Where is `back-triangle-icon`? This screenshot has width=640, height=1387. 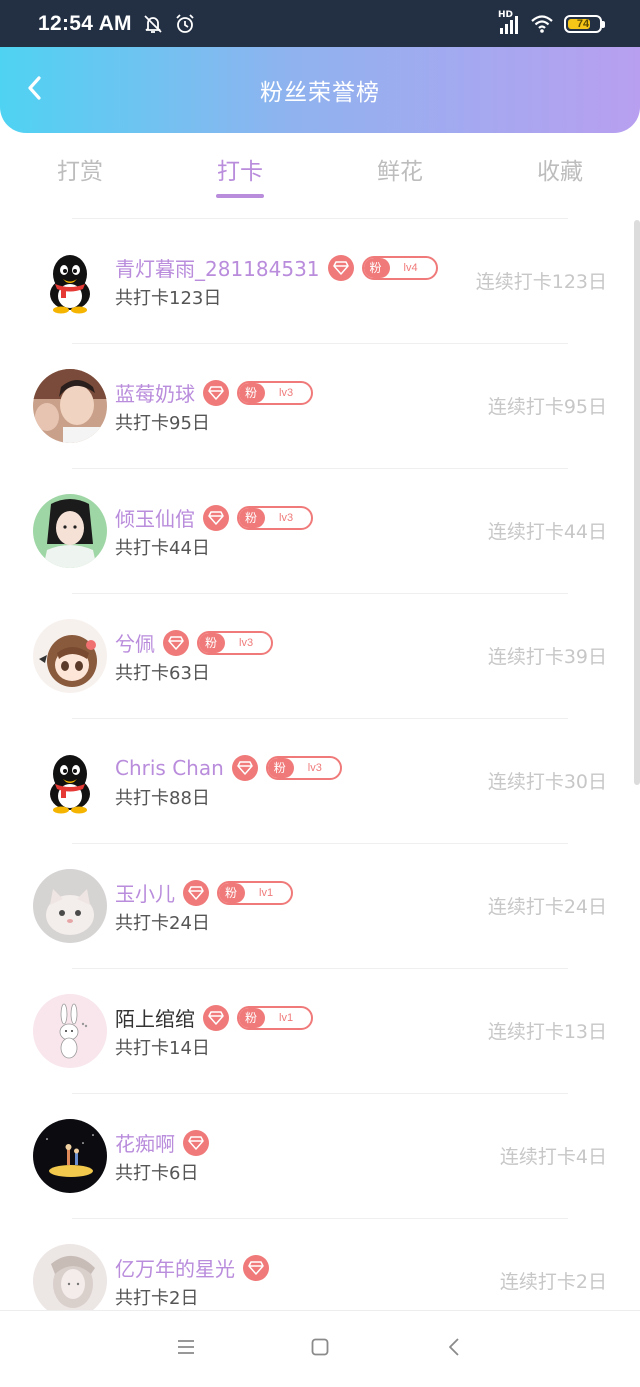 back-triangle-icon is located at coordinates (454, 1349).